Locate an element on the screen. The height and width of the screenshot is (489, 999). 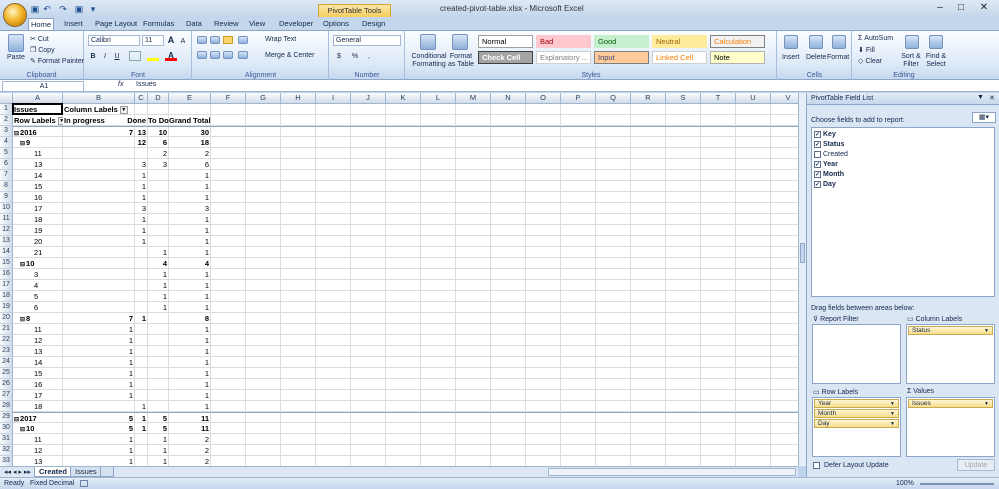
field-status: ✓ Status is located at coordinates (829, 144).